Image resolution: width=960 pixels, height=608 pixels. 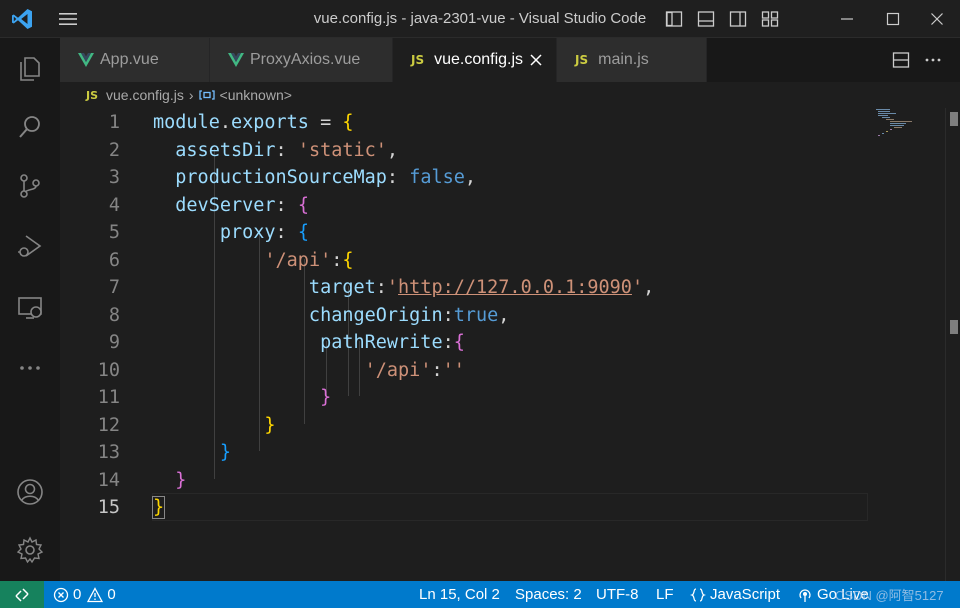 I want to click on code-line: 13 }, so click(x=502, y=453).